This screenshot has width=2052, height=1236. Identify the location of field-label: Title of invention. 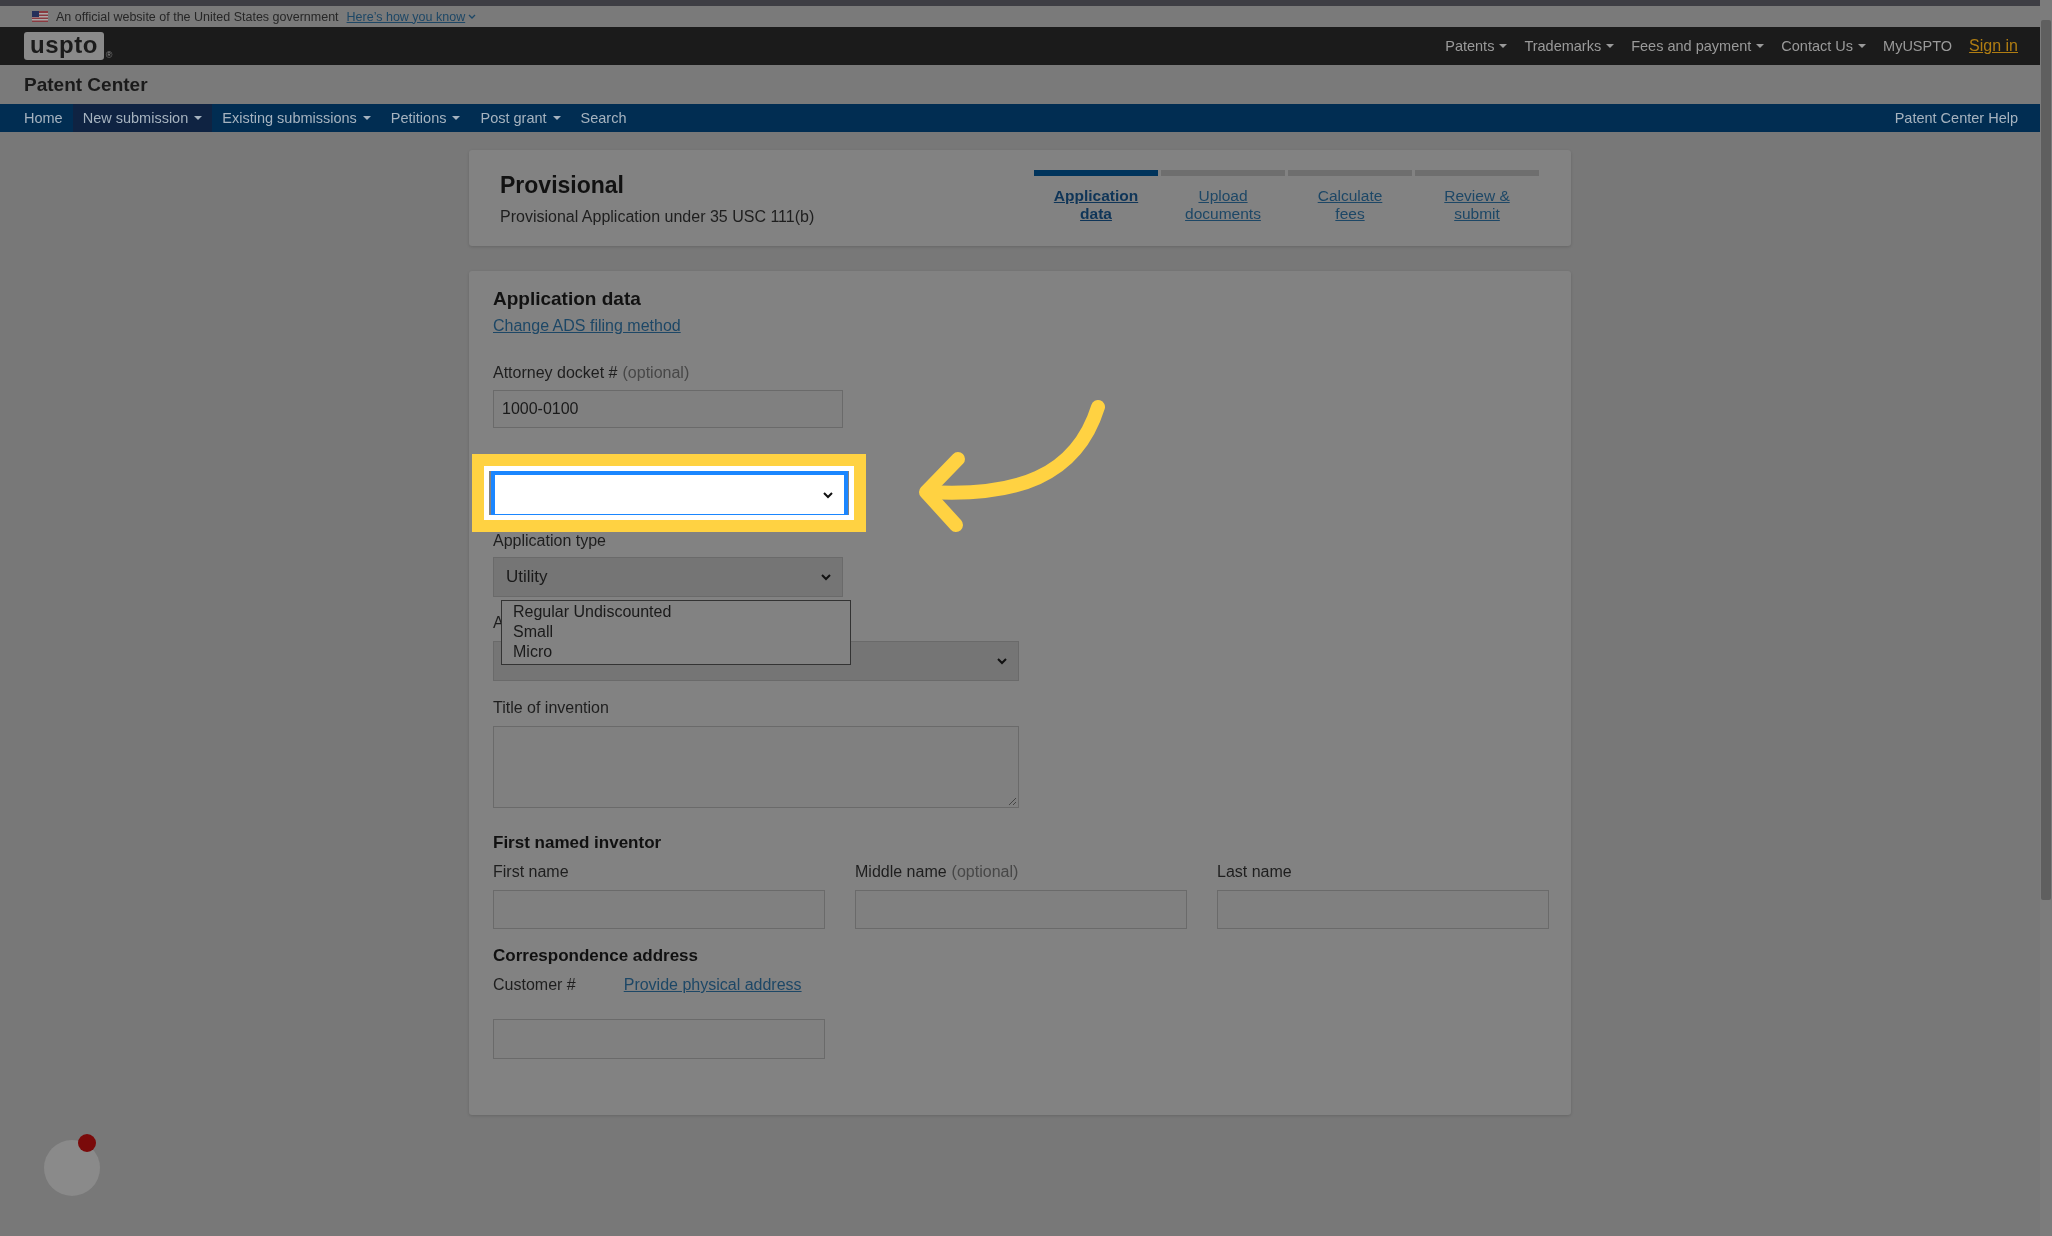
(551, 708).